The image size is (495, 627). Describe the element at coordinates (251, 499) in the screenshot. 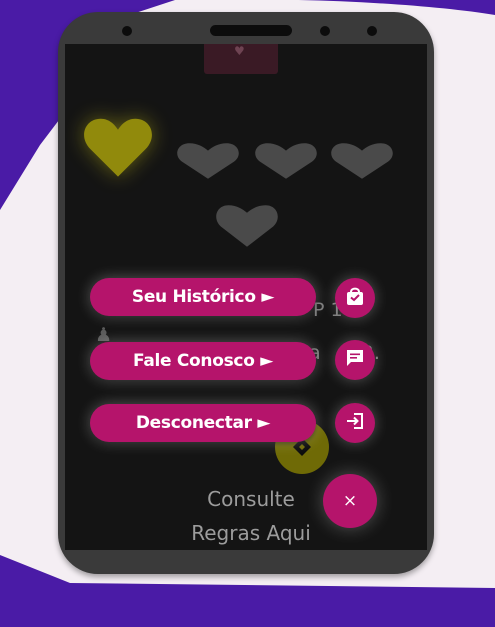

I see `rules-link-line1: Consulte` at that location.